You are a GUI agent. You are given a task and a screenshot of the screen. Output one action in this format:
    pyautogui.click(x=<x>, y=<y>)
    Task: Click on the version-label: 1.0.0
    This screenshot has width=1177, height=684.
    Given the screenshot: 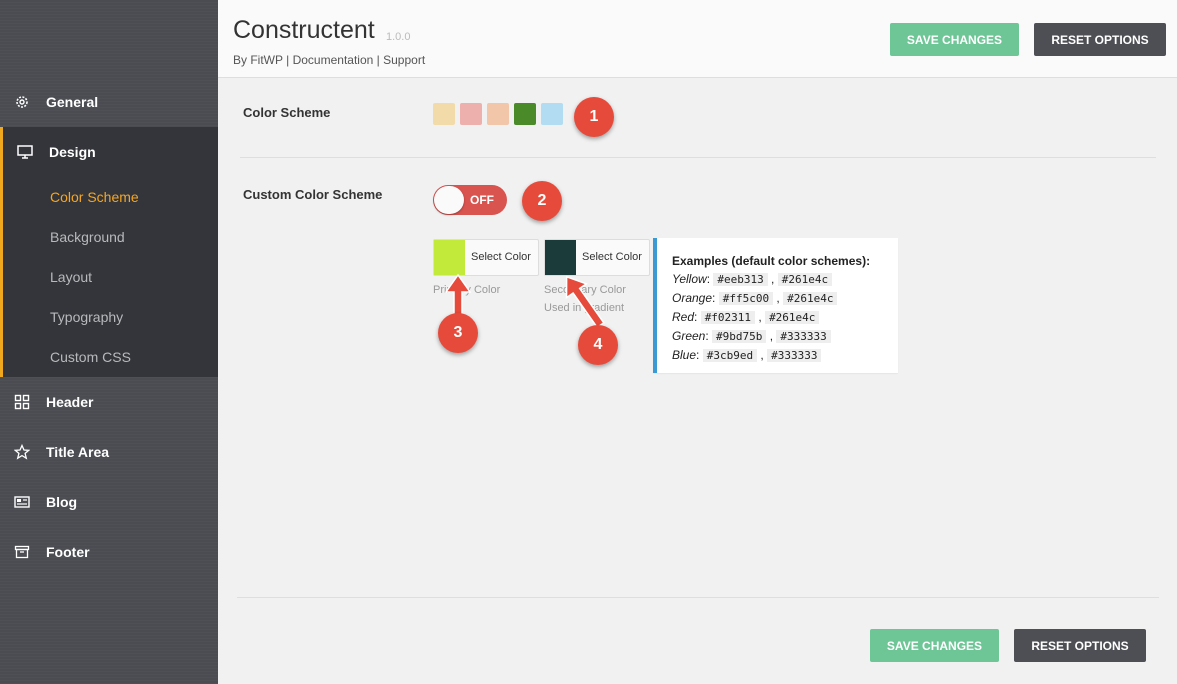 What is the action you would take?
    pyautogui.click(x=398, y=37)
    